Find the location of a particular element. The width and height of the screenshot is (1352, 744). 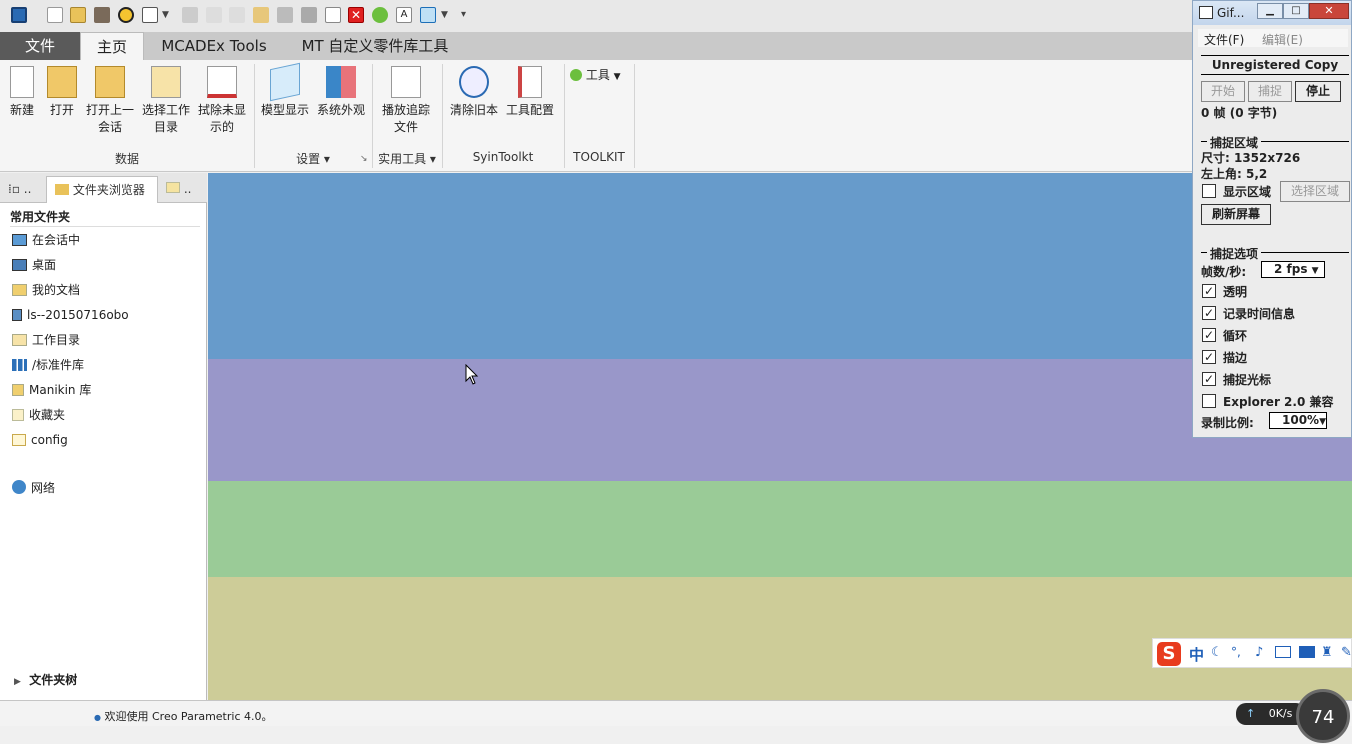

punctuation-icon: °, is located at coordinates (1236, 652).